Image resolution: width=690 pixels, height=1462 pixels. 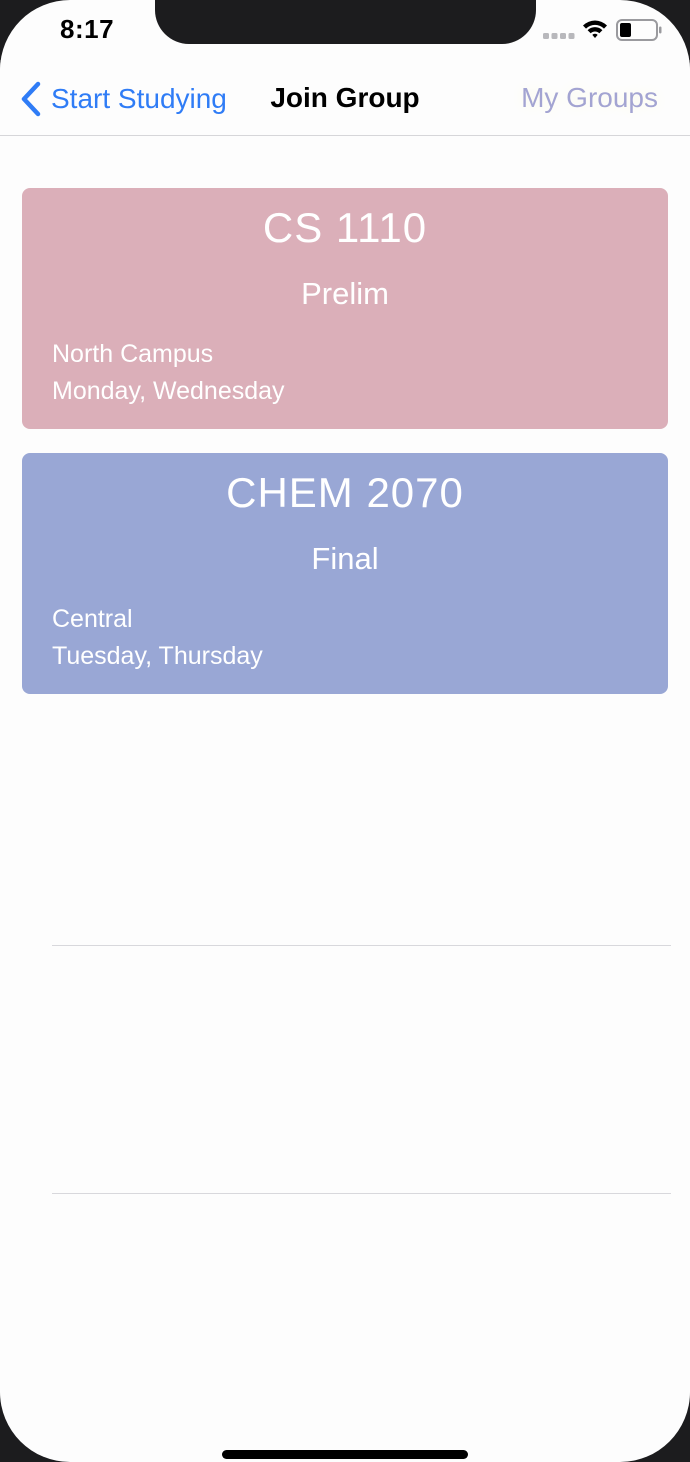 What do you see at coordinates (345, 558) in the screenshot?
I see `card-exam: Final` at bounding box center [345, 558].